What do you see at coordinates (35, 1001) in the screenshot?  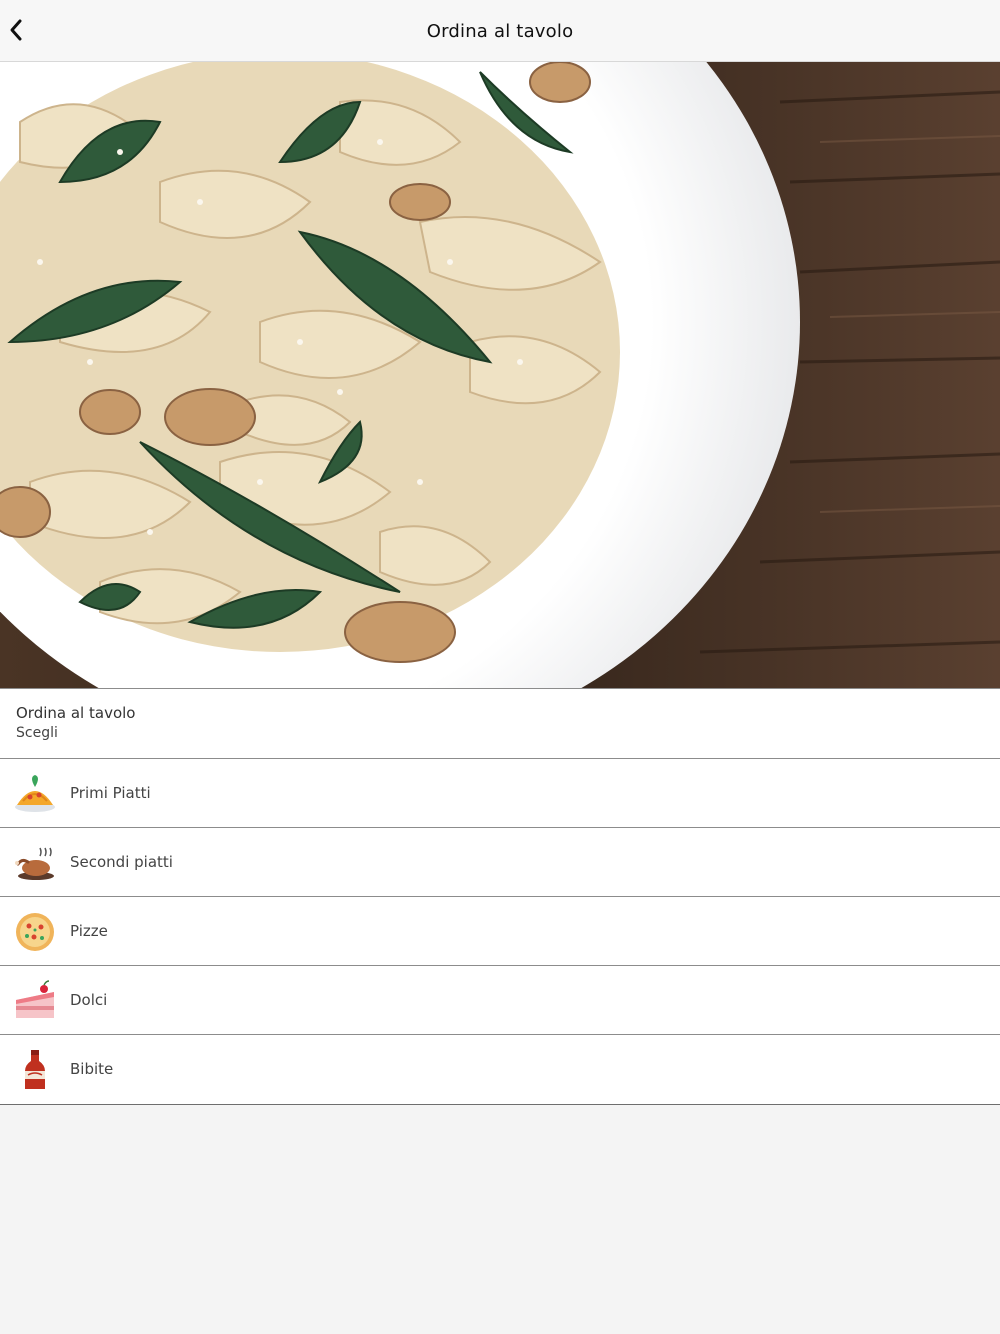 I see `cake-slice-icon` at bounding box center [35, 1001].